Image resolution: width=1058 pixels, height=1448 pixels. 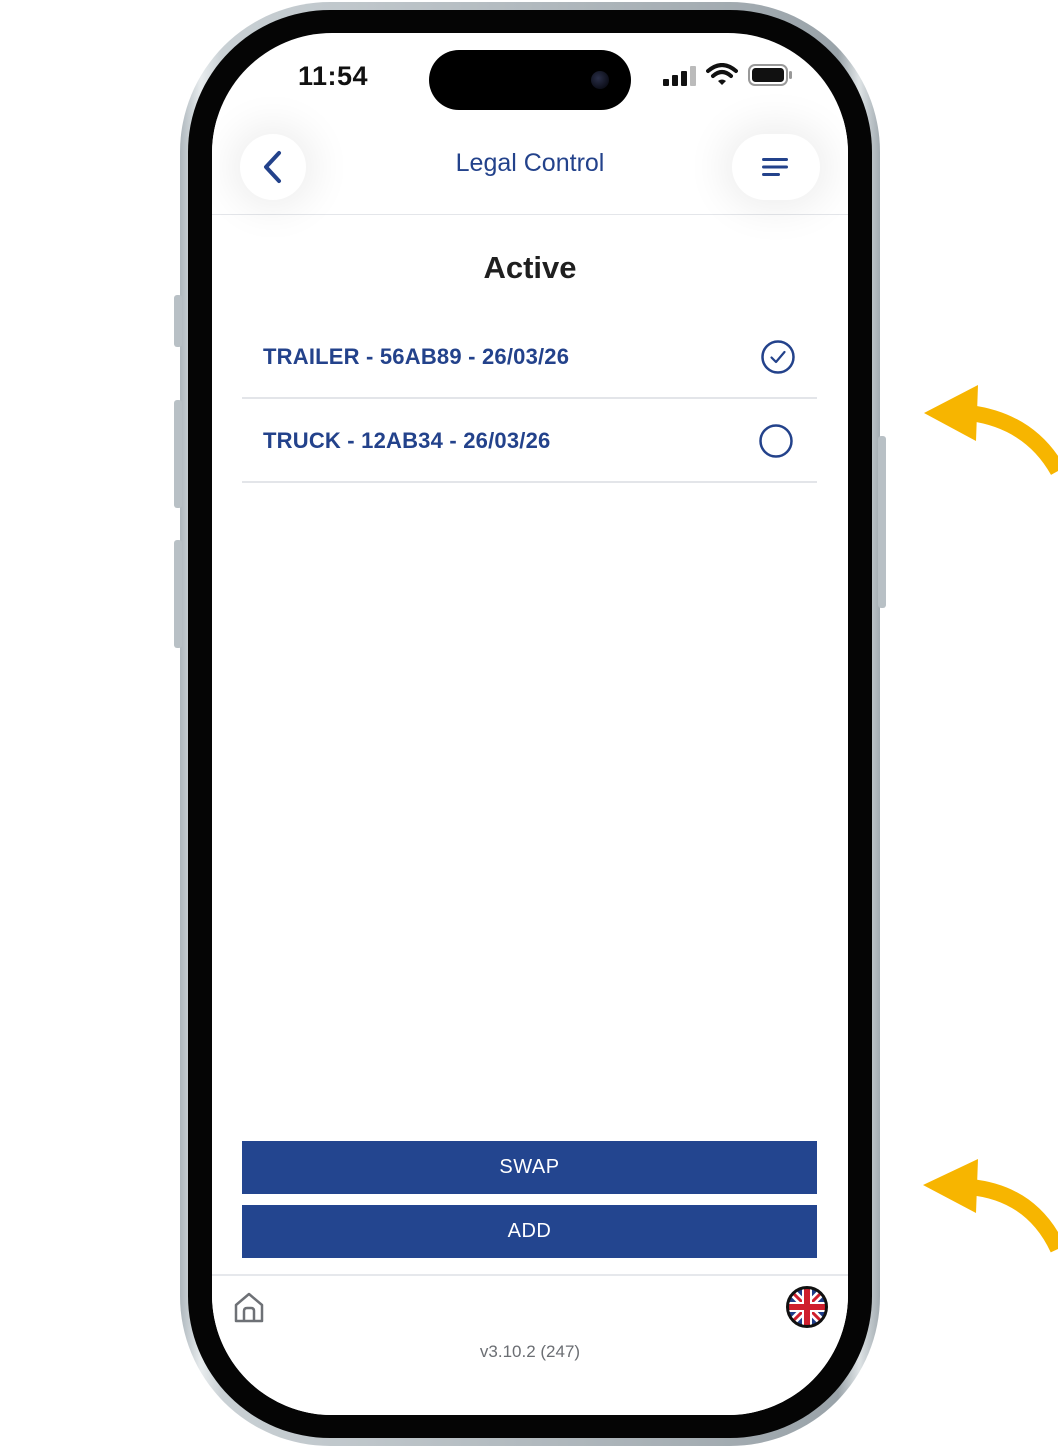 I want to click on volume-up-button, so click(x=178, y=454).